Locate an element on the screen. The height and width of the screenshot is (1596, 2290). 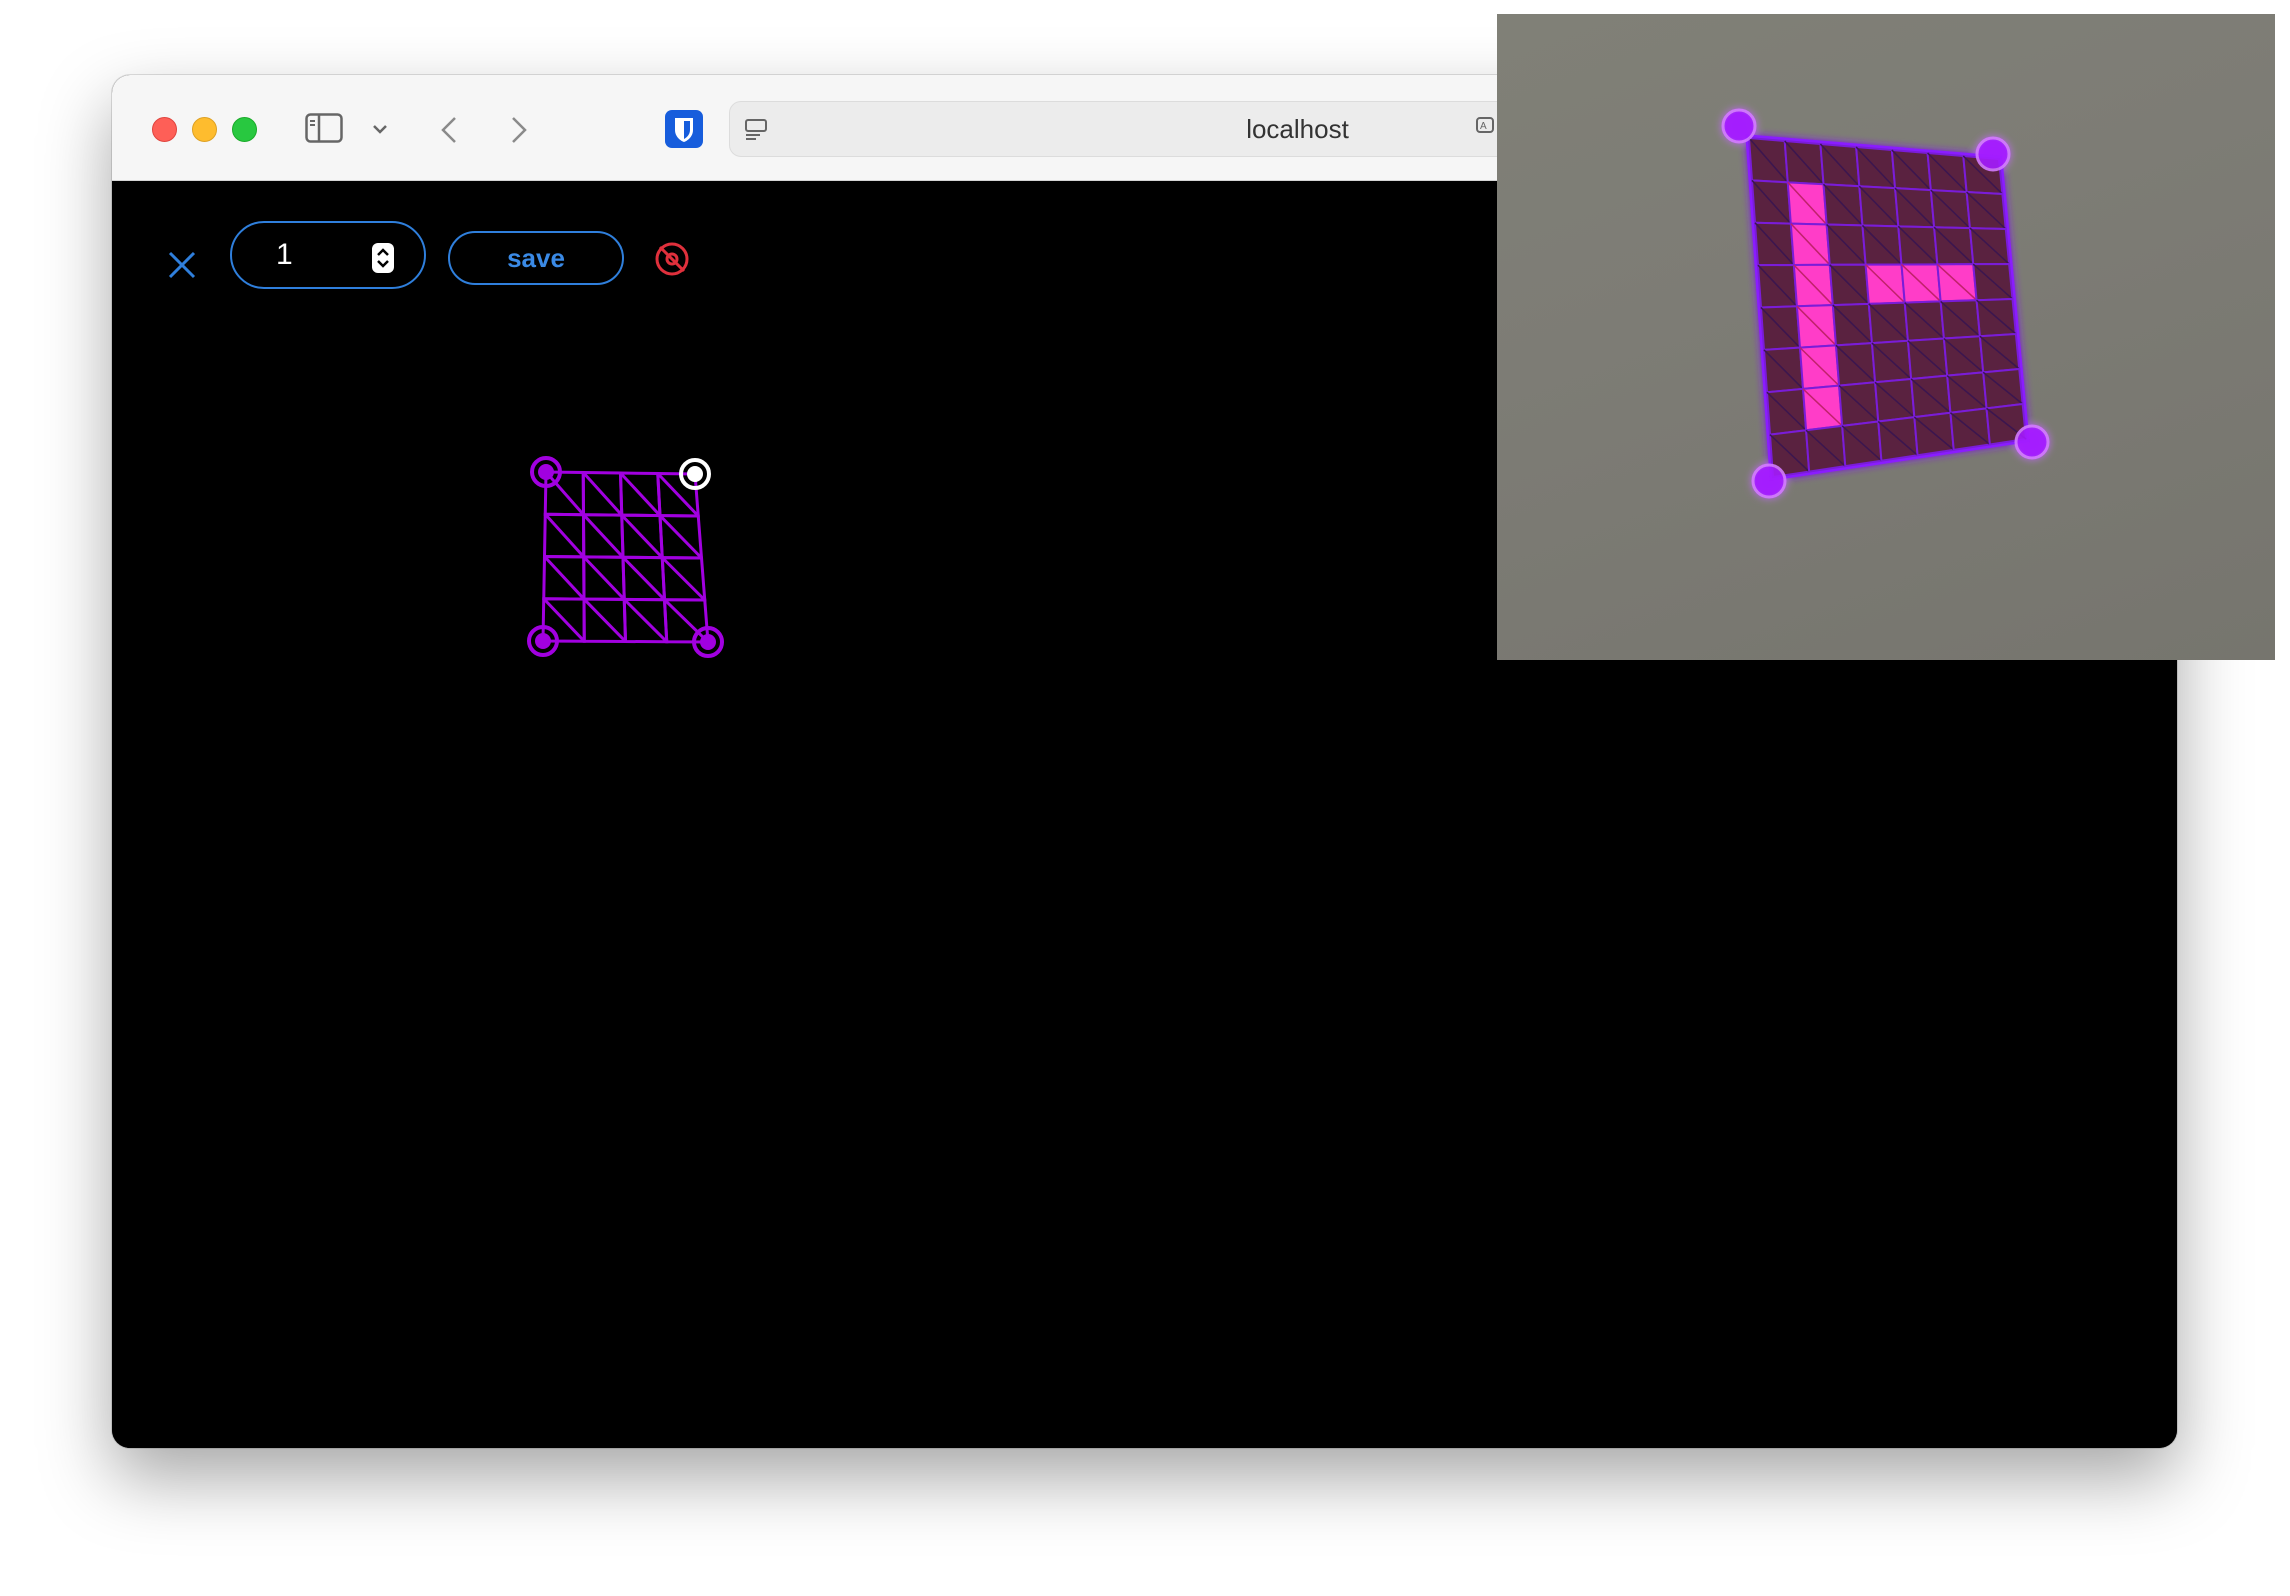
zoom-window-button is located at coordinates (244, 129).